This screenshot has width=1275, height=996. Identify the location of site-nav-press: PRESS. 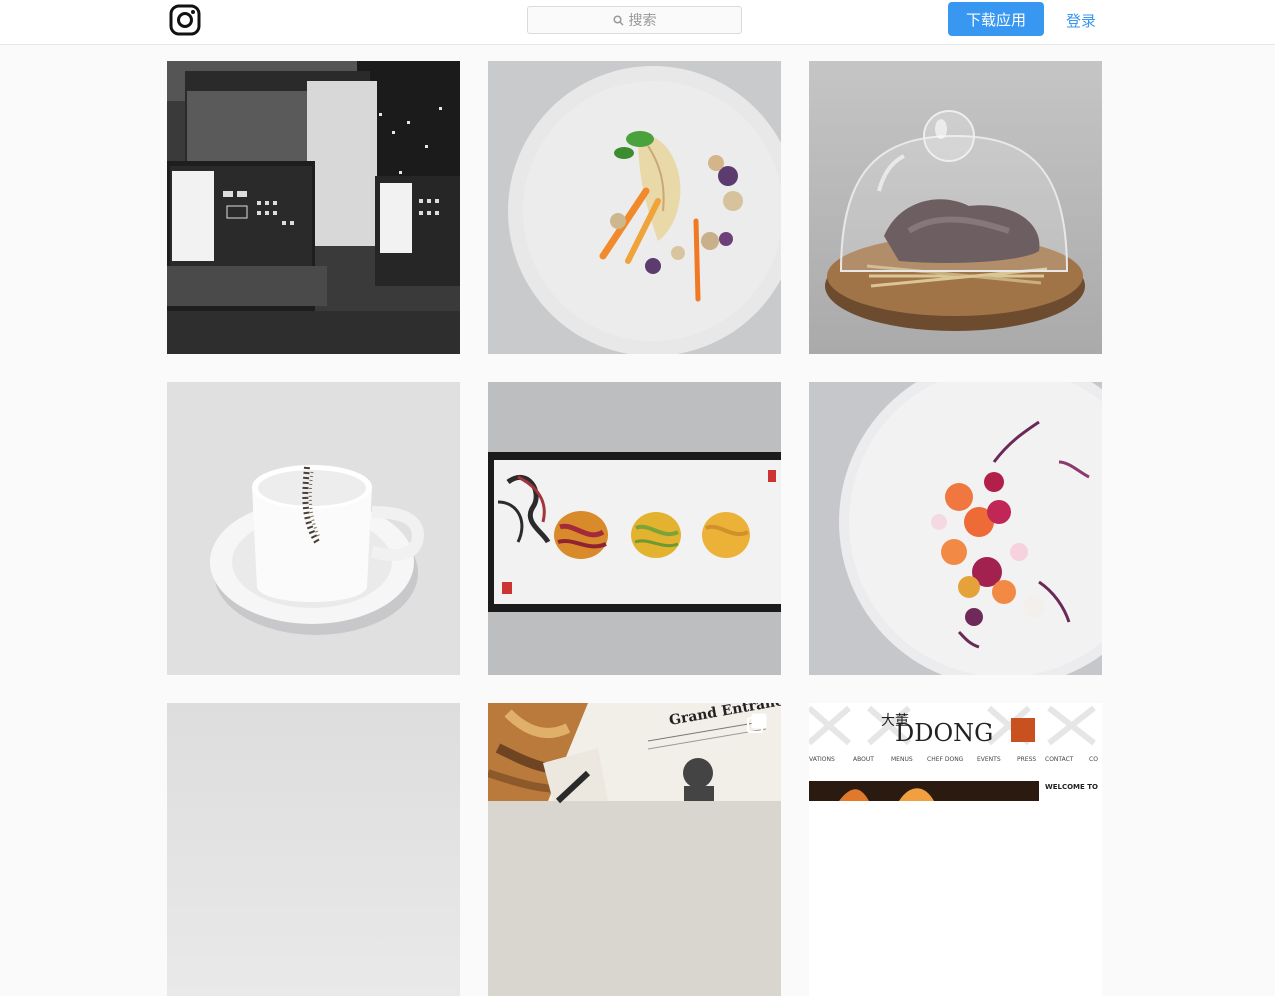
(1026, 759).